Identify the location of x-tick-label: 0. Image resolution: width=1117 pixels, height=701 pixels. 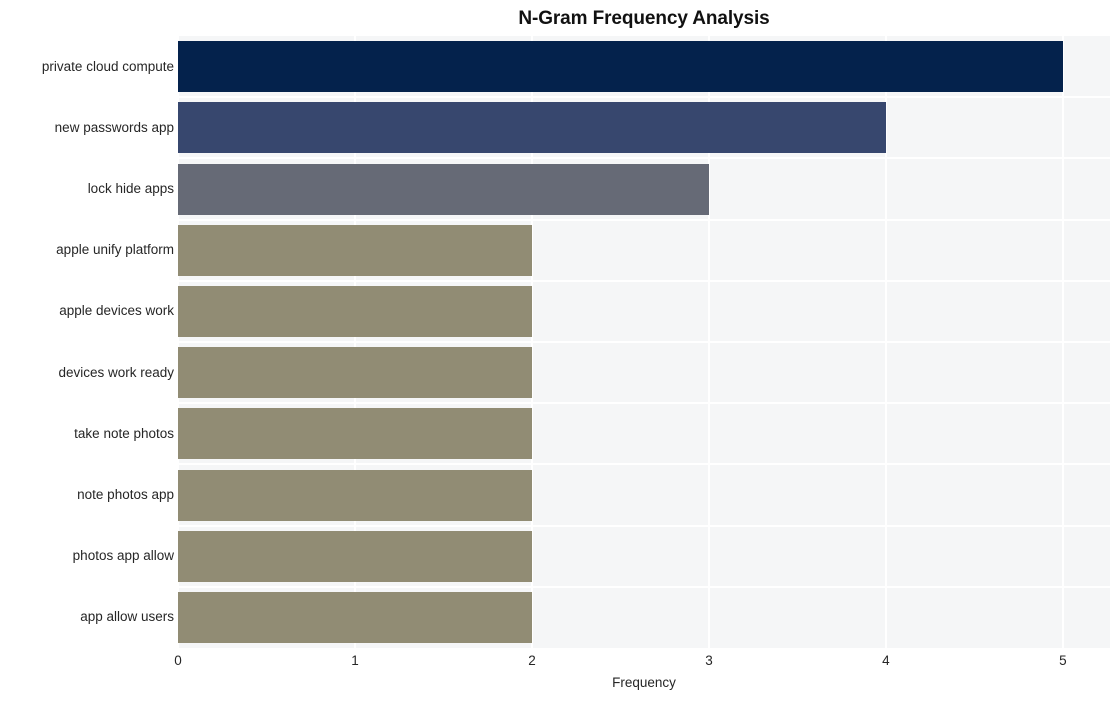
(178, 660).